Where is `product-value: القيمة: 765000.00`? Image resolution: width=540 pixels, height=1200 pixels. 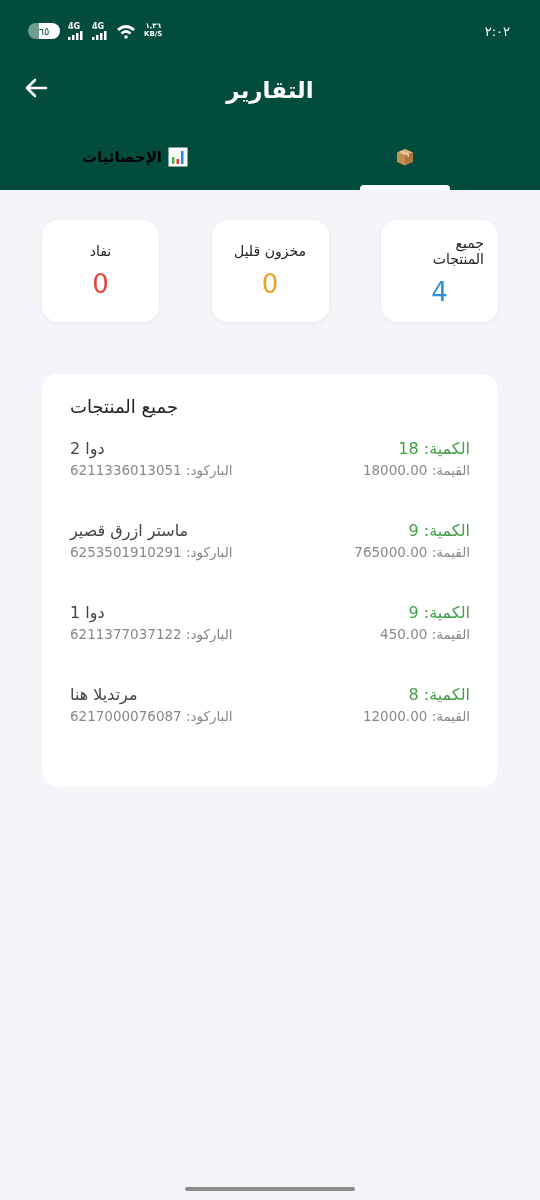
product-value: القيمة: 765000.00 is located at coordinates (412, 552).